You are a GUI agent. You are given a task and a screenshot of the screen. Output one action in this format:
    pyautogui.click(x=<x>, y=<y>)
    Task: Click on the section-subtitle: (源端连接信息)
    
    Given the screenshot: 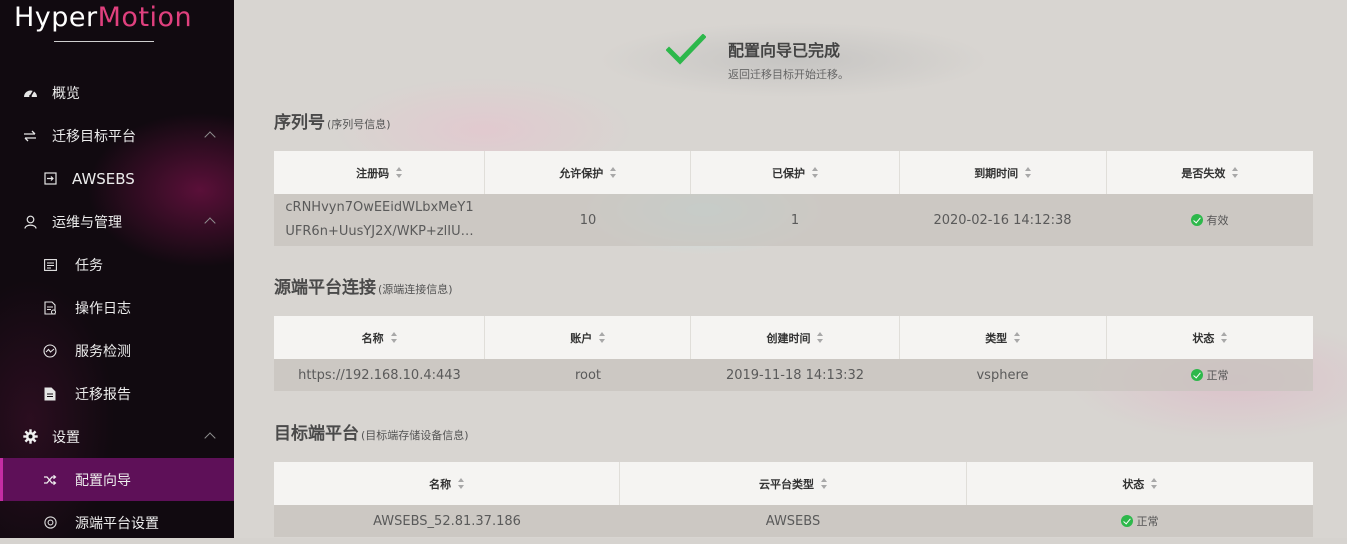 What is the action you would take?
    pyautogui.click(x=415, y=289)
    